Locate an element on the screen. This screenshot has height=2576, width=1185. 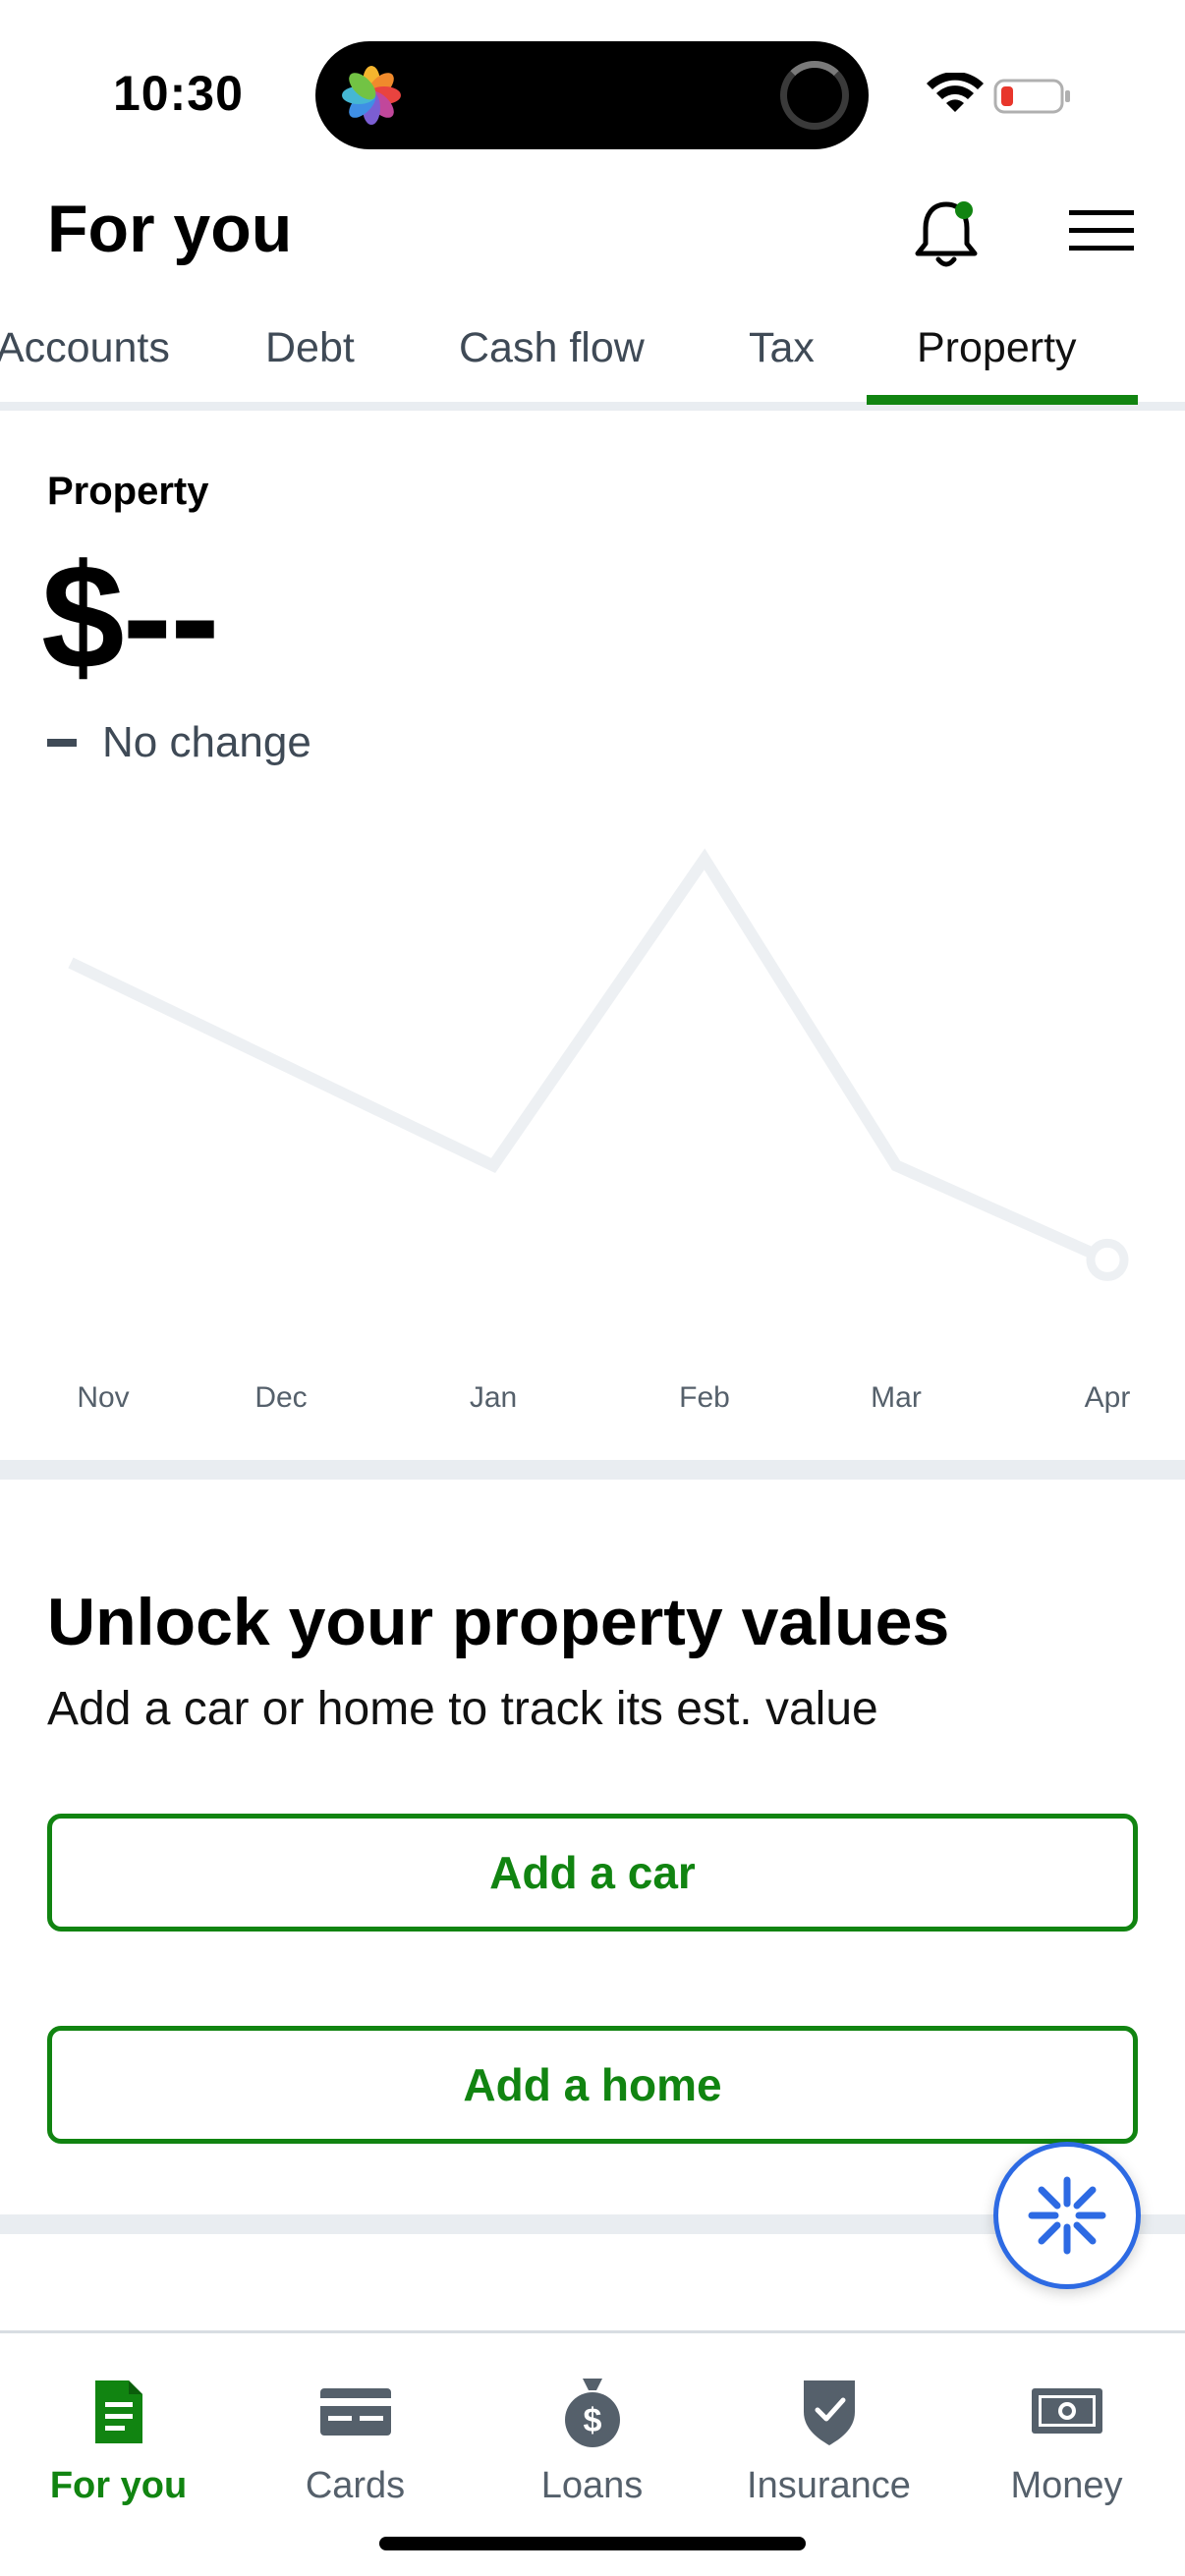
wifi-icon is located at coordinates (956, 92).